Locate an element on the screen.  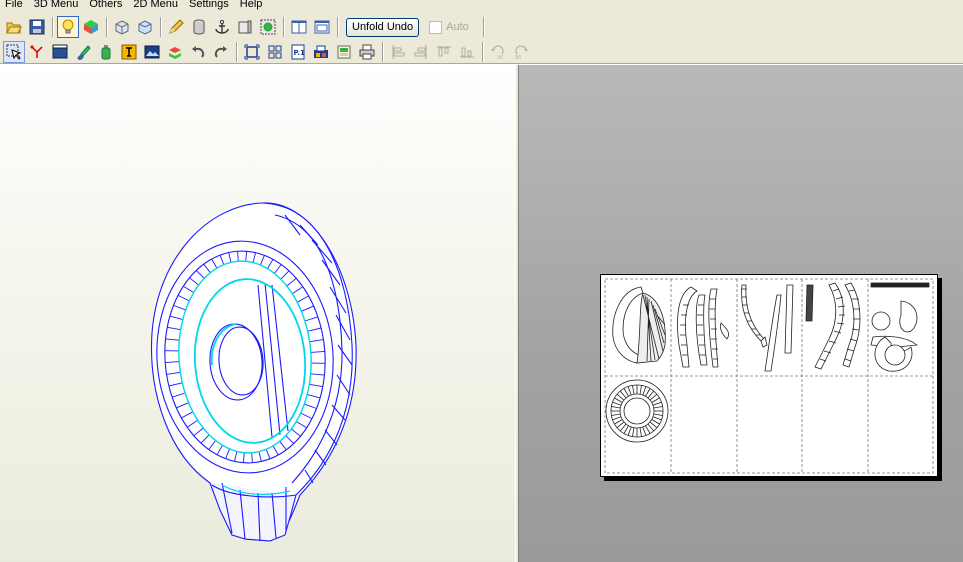
color-cube-icon is located at coordinates (91, 27).